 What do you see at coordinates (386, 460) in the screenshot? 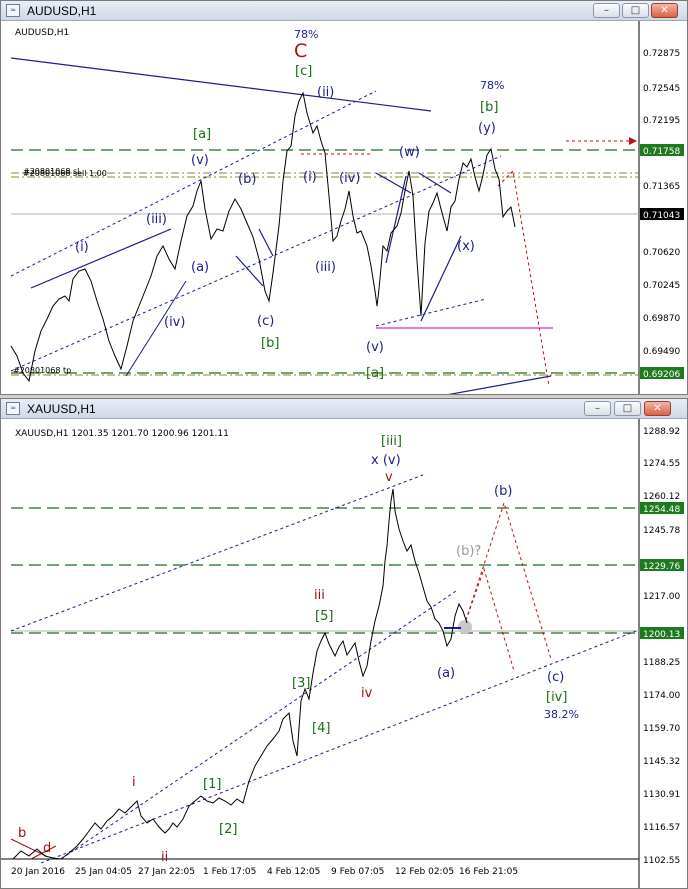
I see `wave-label: x (v)` at bounding box center [386, 460].